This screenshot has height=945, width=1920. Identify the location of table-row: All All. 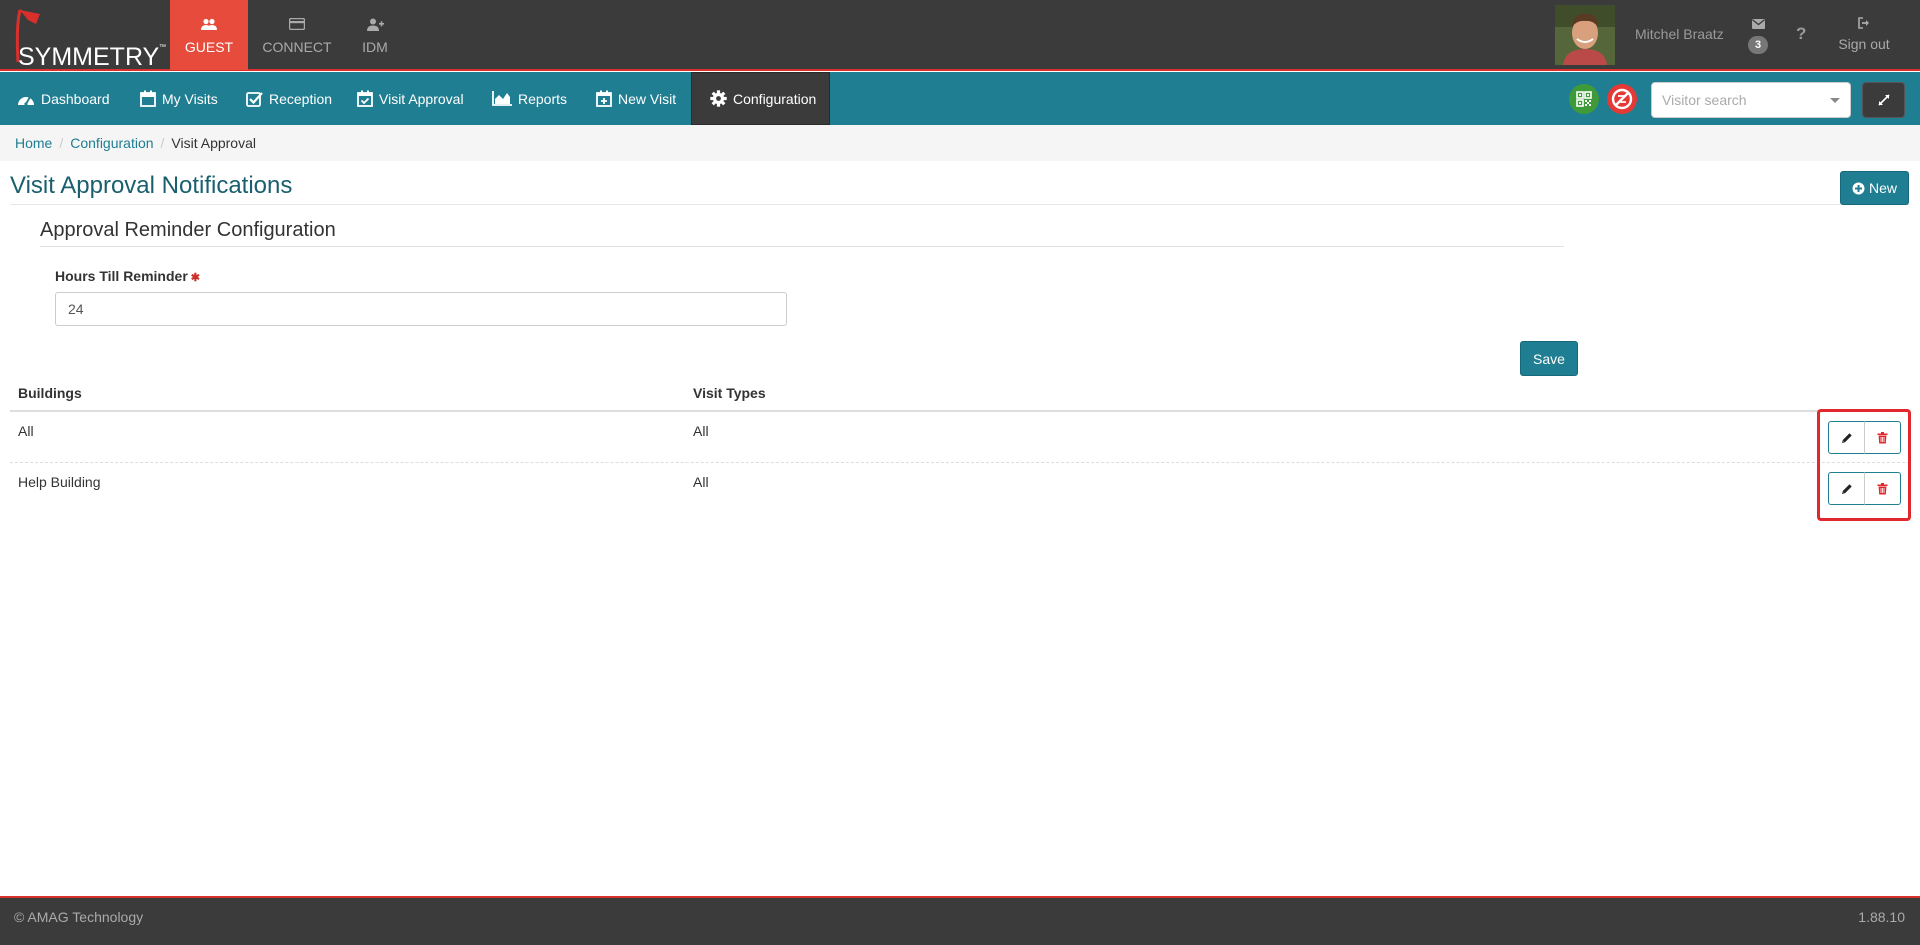
(960, 437).